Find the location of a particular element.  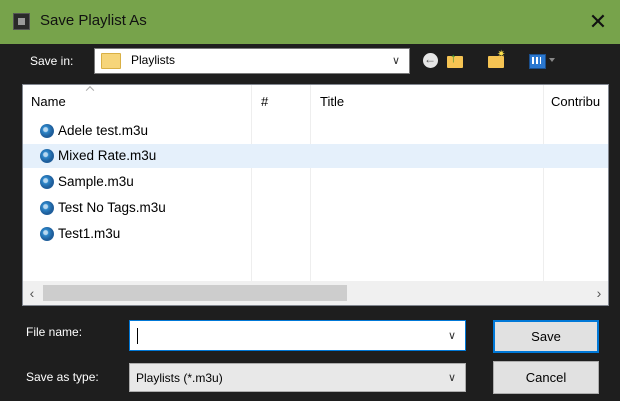

list-item: Adele test.m3u is located at coordinates (315, 131).